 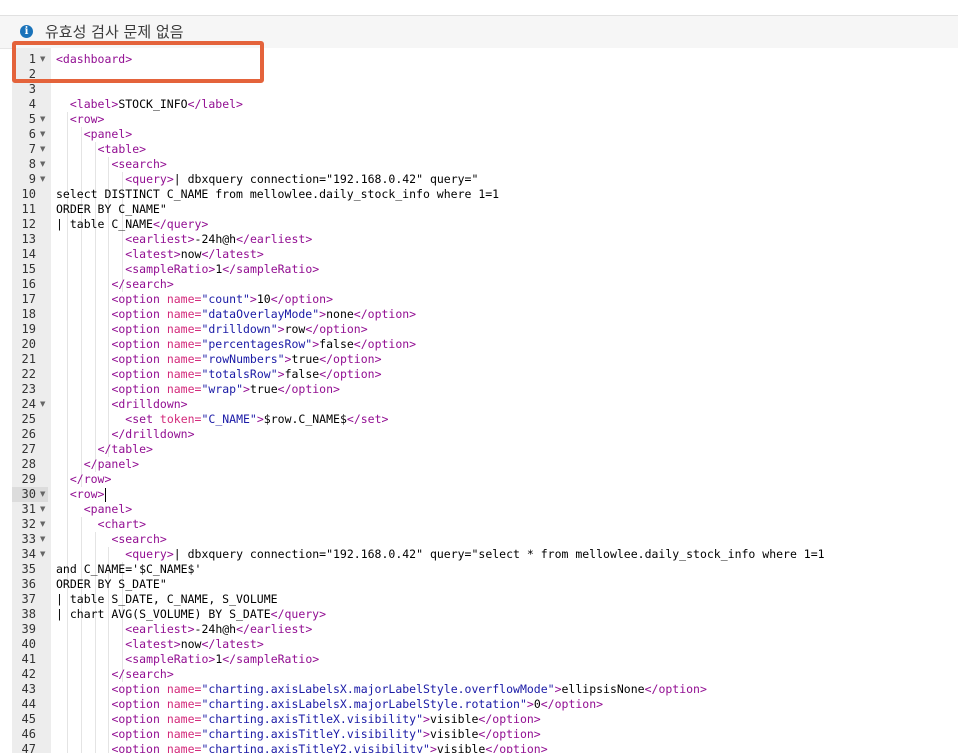 What do you see at coordinates (485, 254) in the screenshot?
I see `code-line: 14 <latest>now</latest>` at bounding box center [485, 254].